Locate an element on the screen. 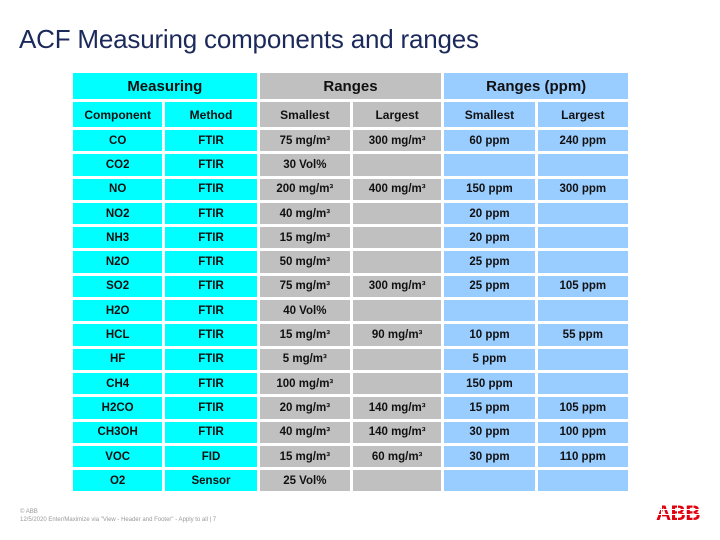 This screenshot has width=720, height=540. table-row: NH3 FTIR 15 mg/m³ 20 ppm is located at coordinates (350, 238).